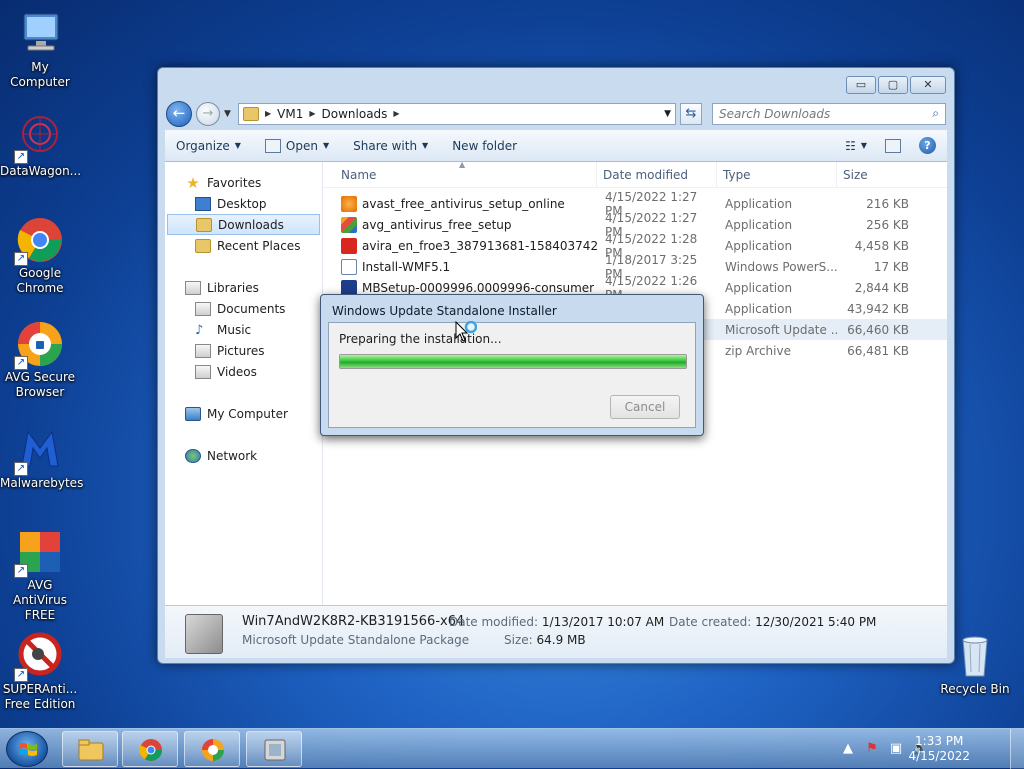 Image resolution: width=1024 pixels, height=769 pixels. What do you see at coordinates (603, 622) in the screenshot?
I see `details-date-modified: 1/13/2017 10:07 AM` at bounding box center [603, 622].